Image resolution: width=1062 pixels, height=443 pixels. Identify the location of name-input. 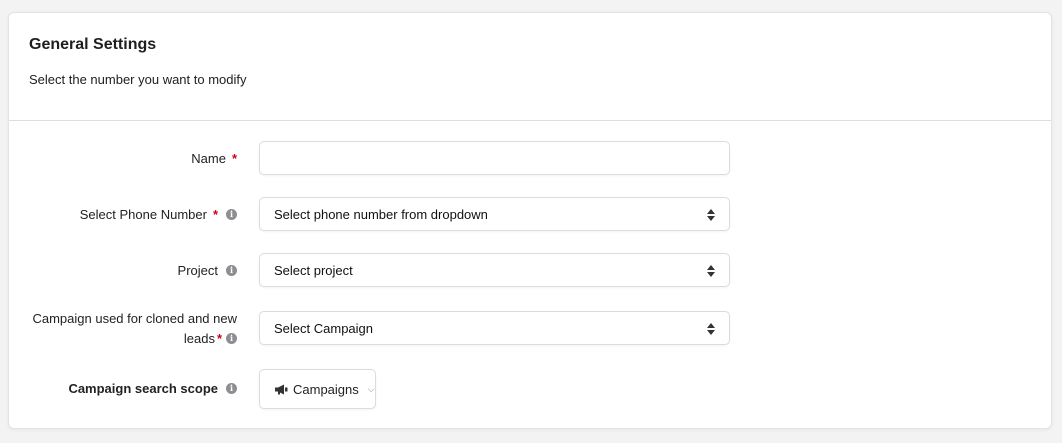
(494, 158).